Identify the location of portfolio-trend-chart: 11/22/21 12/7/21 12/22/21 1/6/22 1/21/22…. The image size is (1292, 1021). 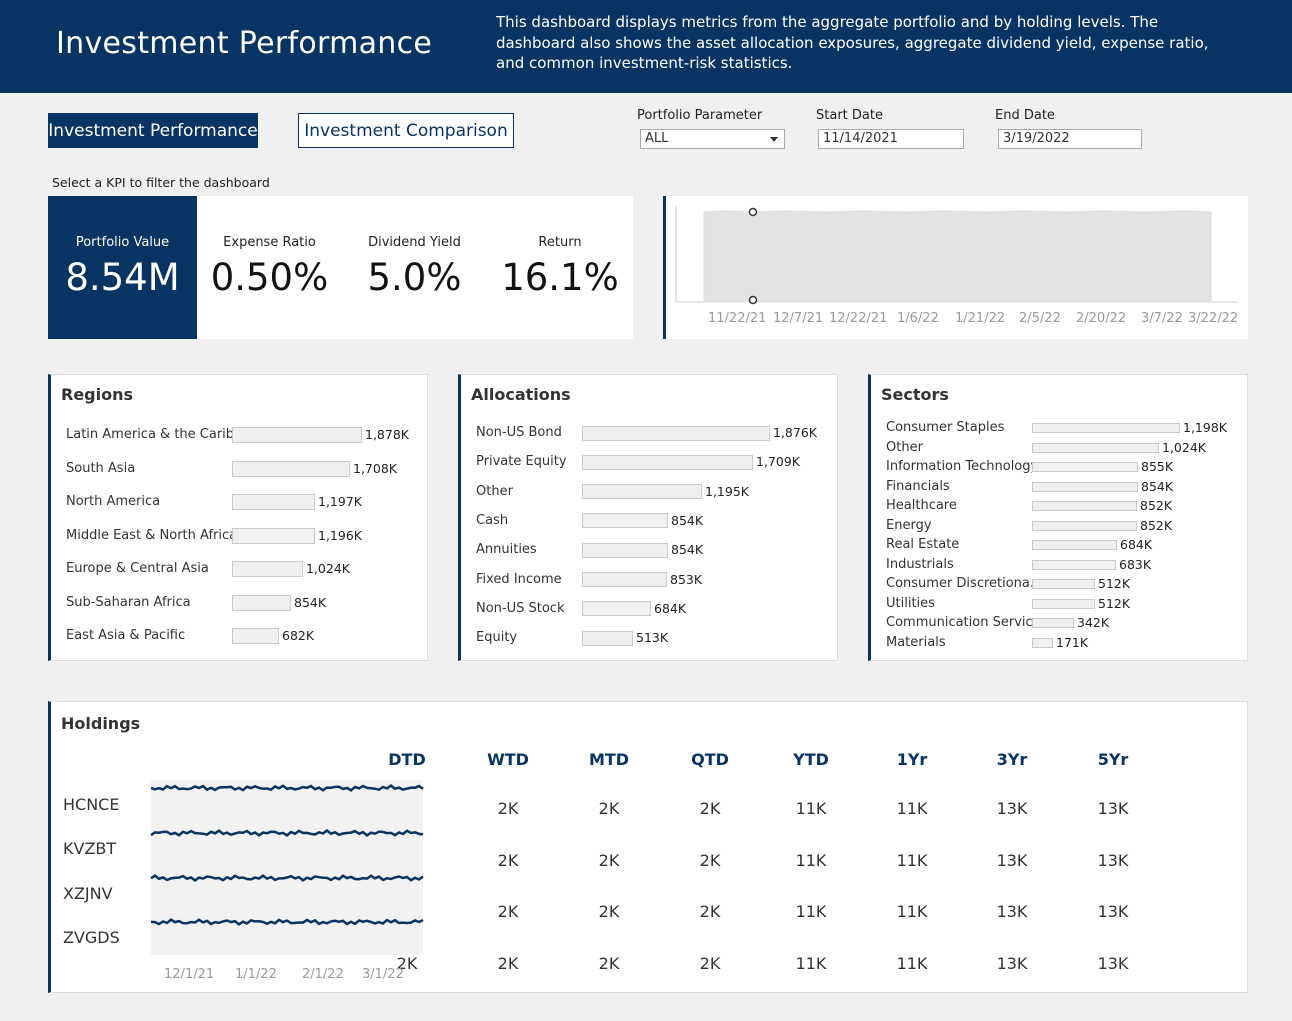
(955, 267).